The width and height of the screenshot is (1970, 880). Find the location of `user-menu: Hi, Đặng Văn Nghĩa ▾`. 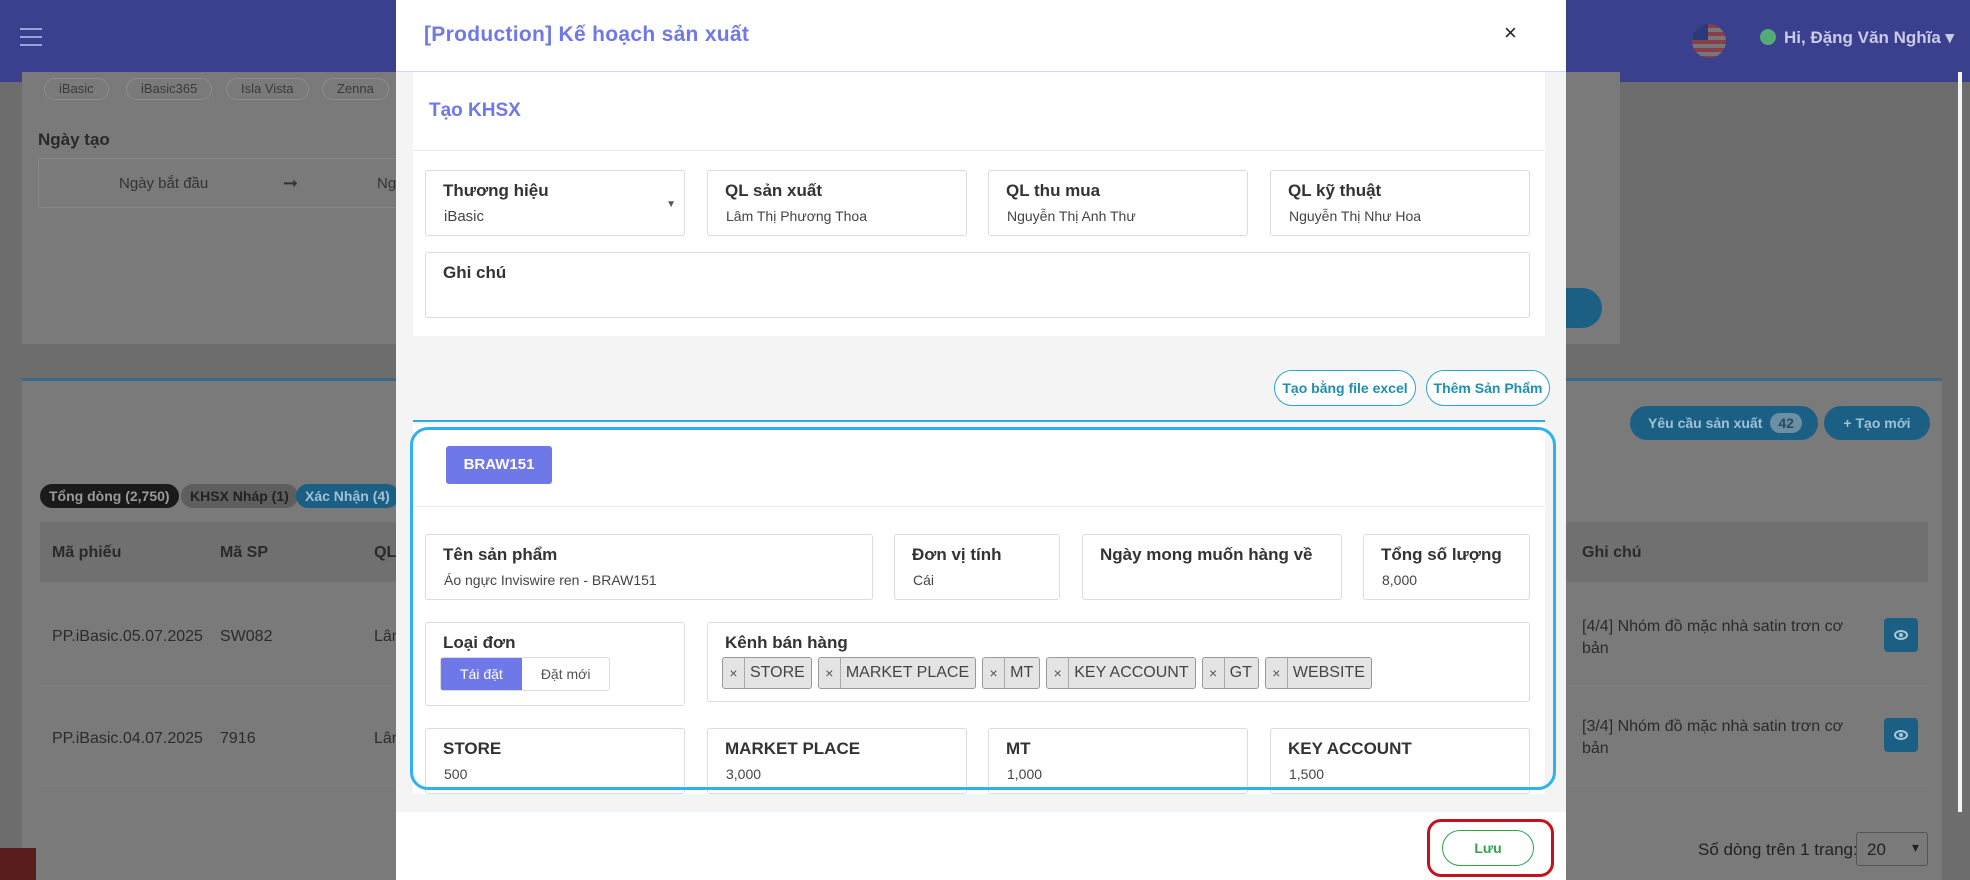

user-menu: Hi, Đặng Văn Nghĩa ▾ is located at coordinates (1857, 38).